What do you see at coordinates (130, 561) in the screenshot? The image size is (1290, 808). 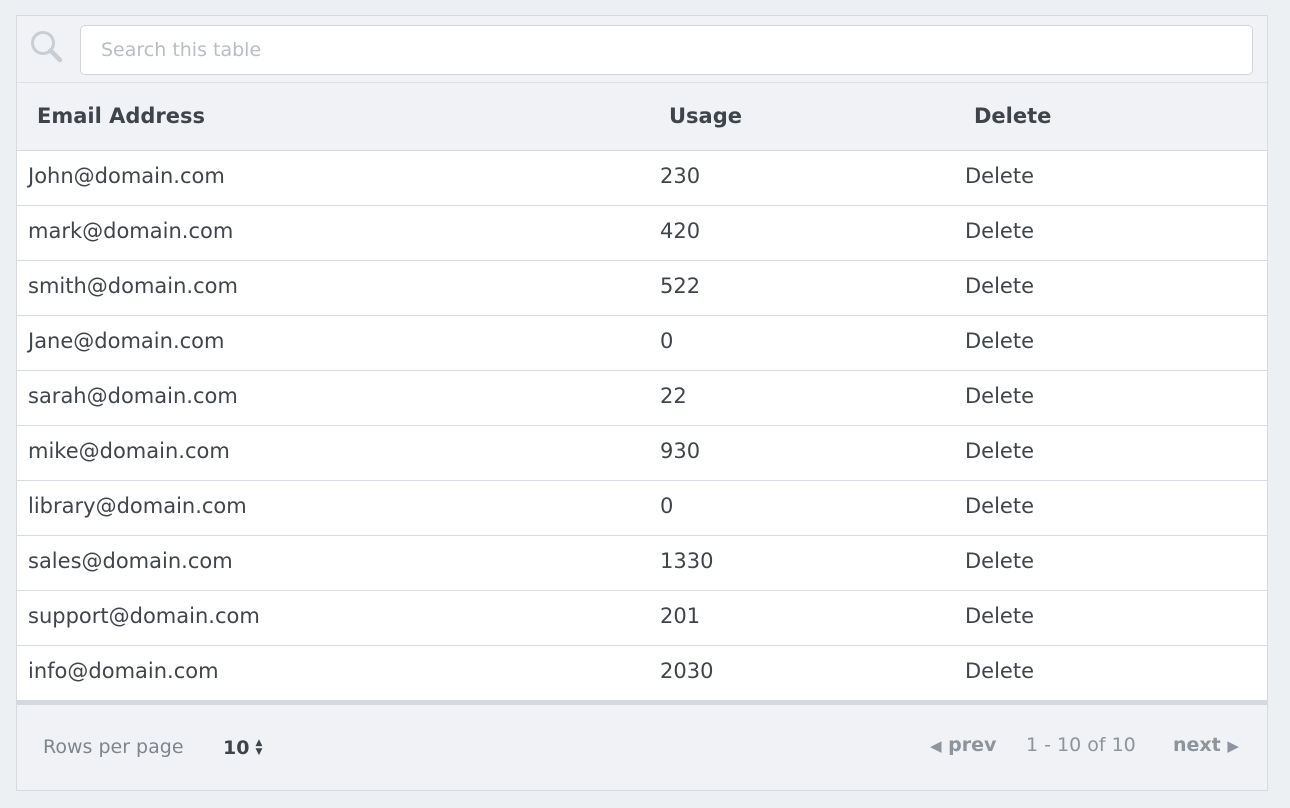 I see `email-cell: sales@domain.com` at bounding box center [130, 561].